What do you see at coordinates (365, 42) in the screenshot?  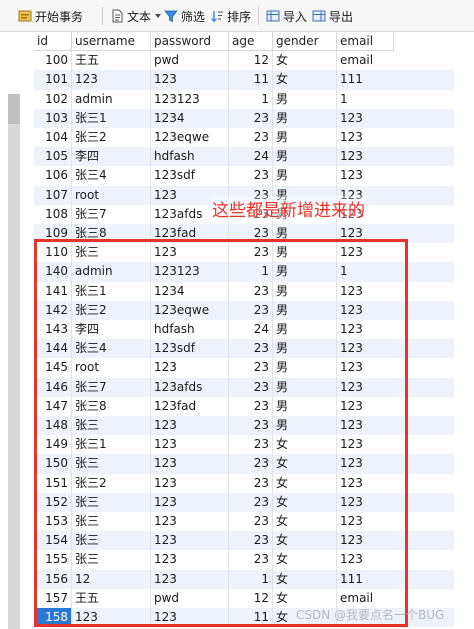 I see `column-header-email: email` at bounding box center [365, 42].